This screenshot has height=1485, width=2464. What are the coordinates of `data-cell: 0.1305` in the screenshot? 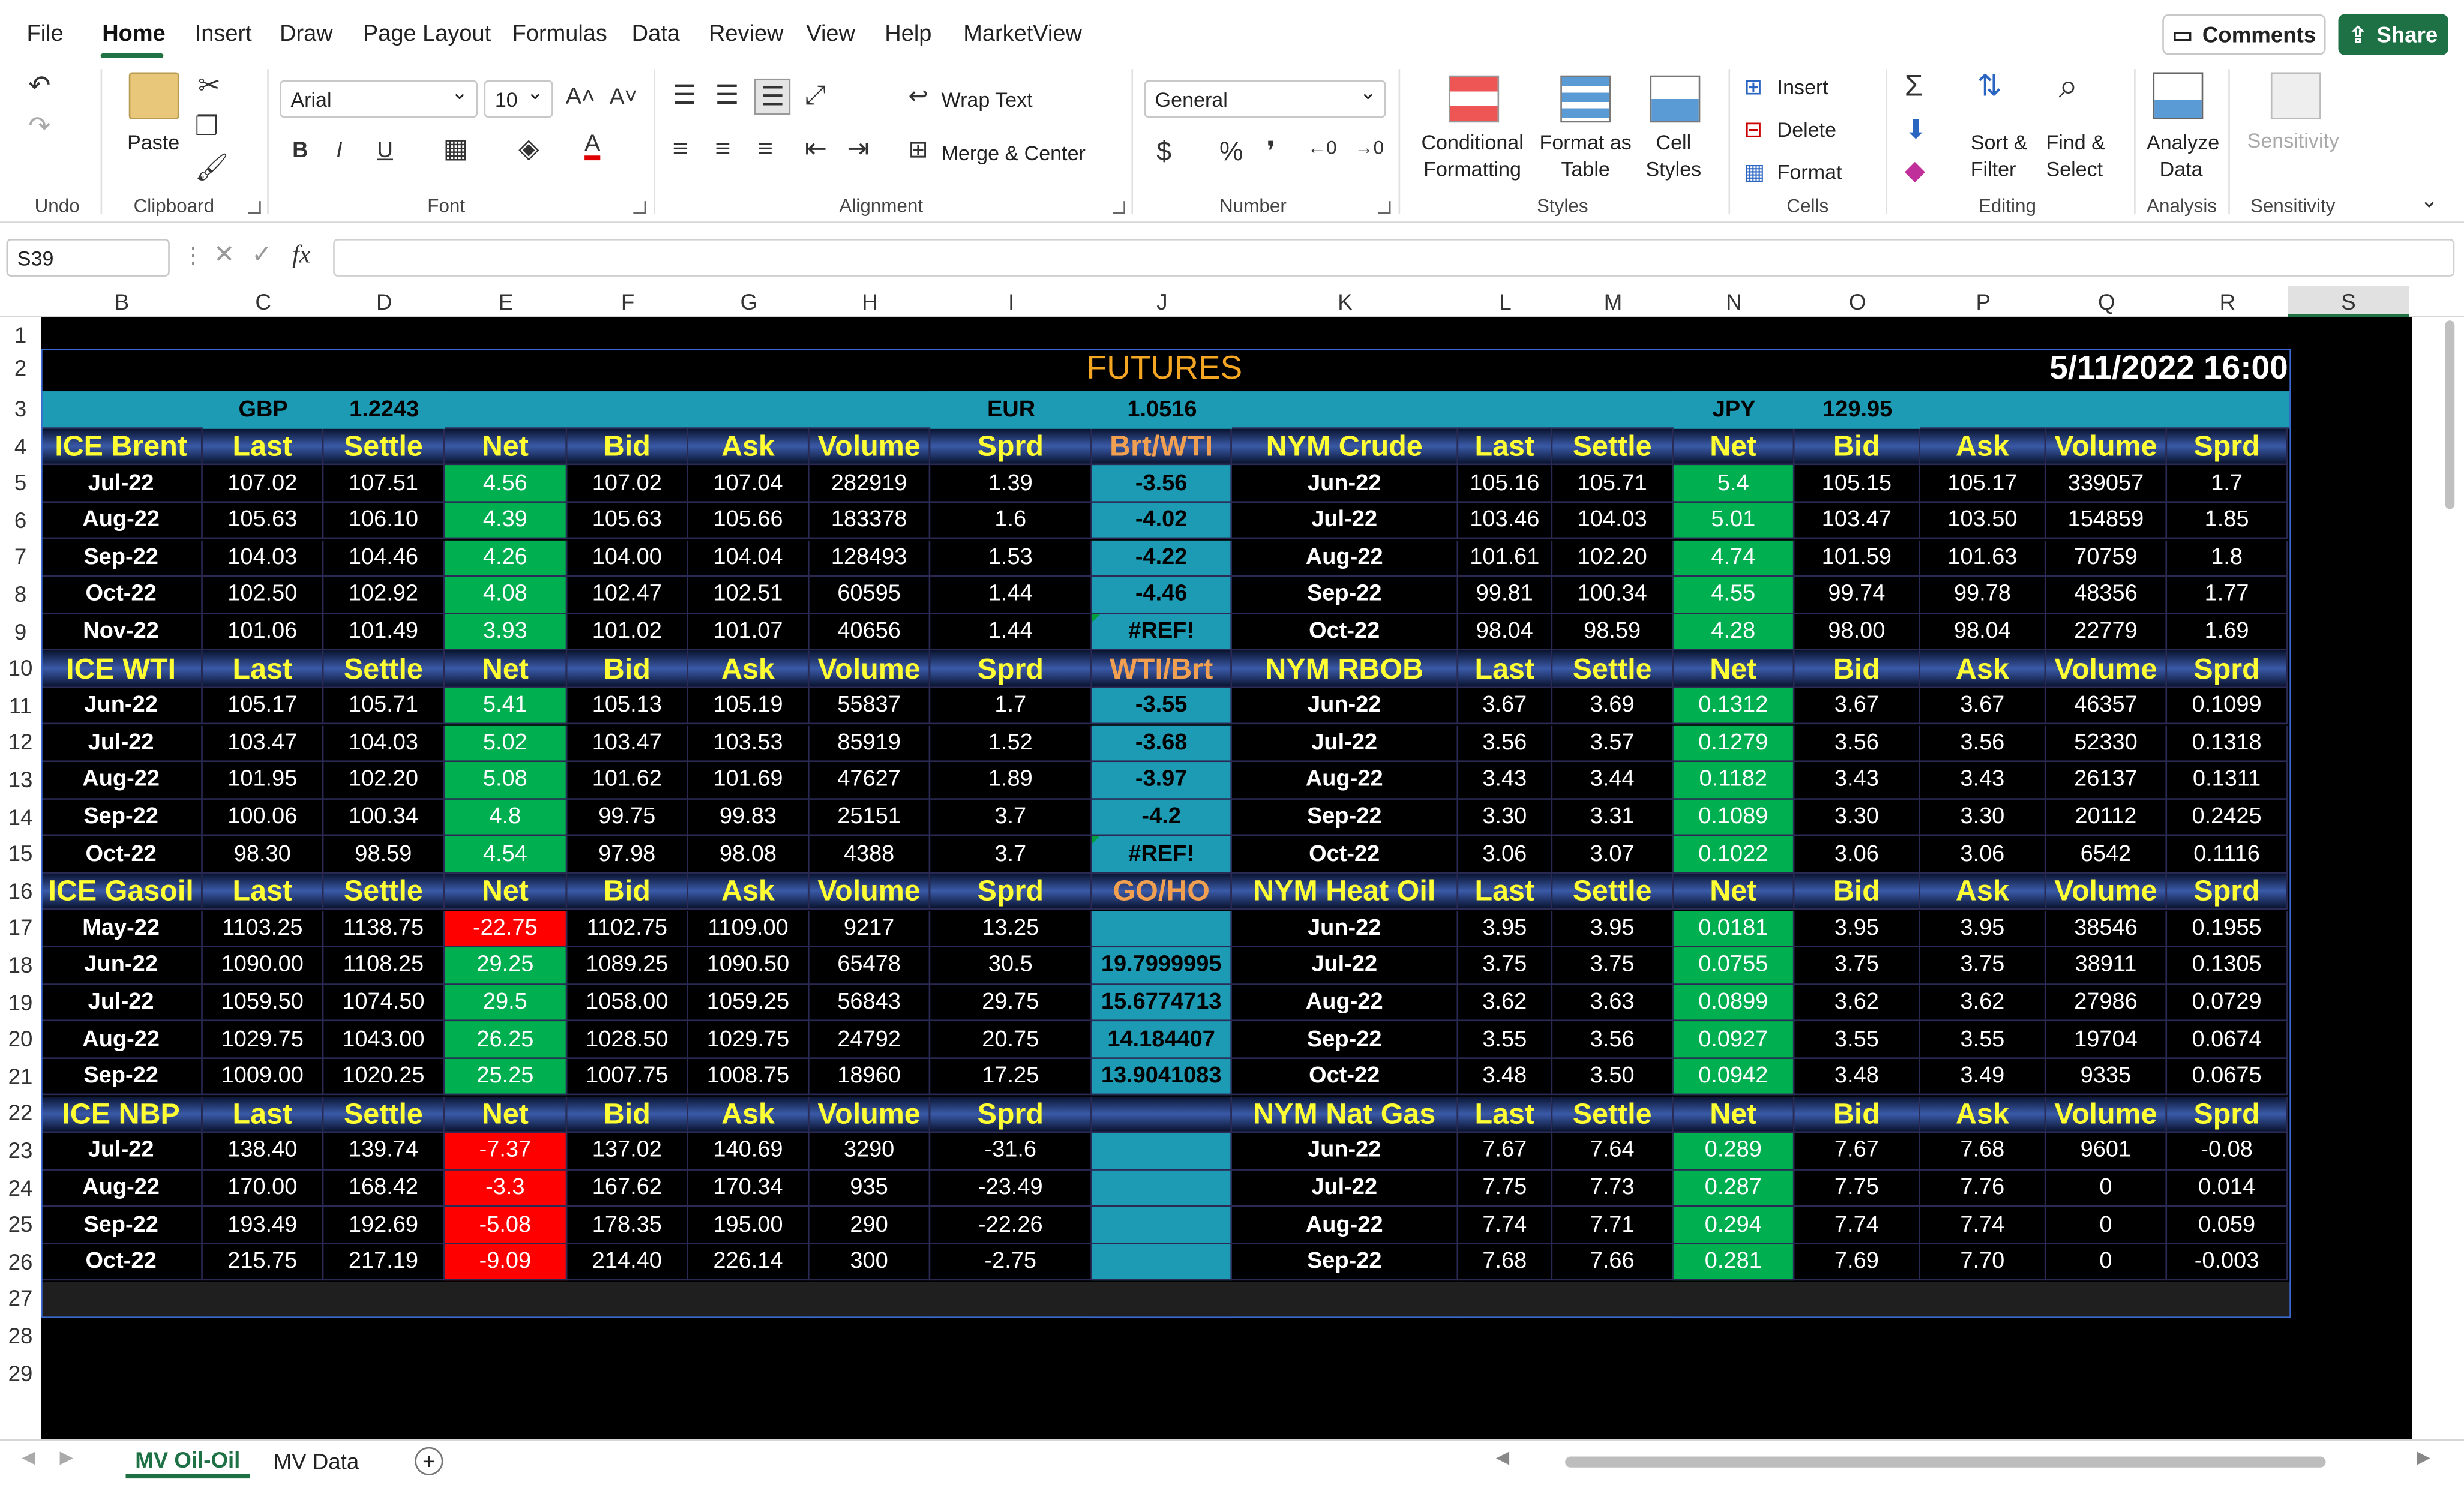 It's located at (2227, 966).